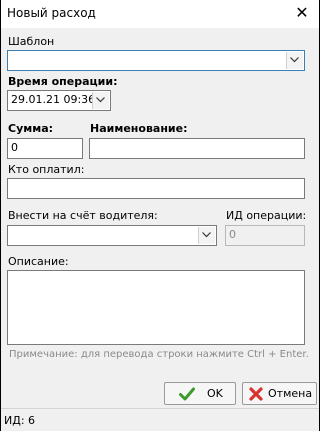 The image size is (320, 431). I want to click on driver-account-label: Внести на счёт водителя:, so click(83, 215).